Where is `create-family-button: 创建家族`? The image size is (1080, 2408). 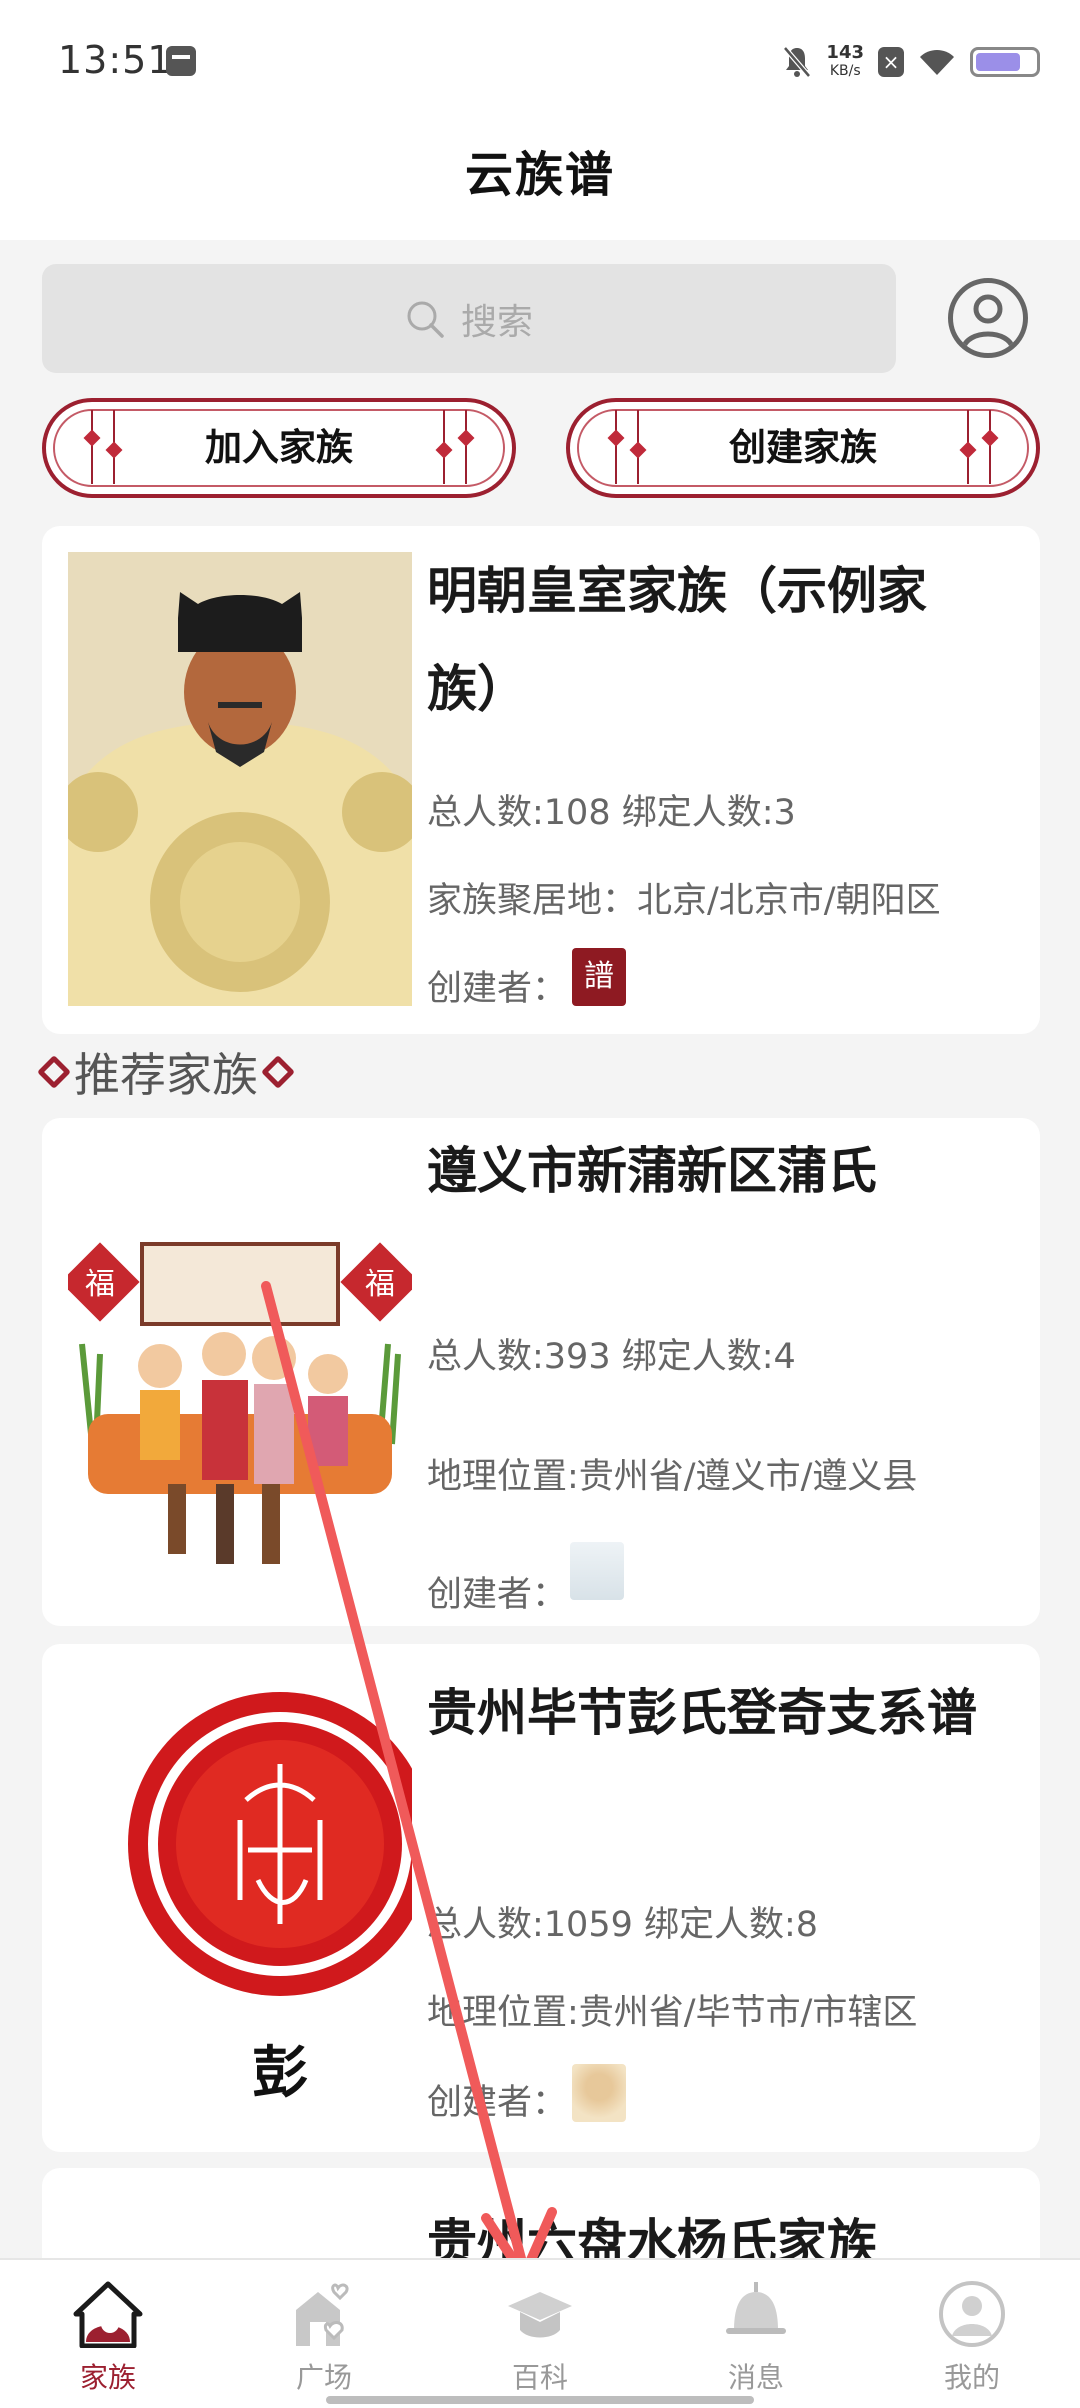 create-family-button: 创建家族 is located at coordinates (803, 448).